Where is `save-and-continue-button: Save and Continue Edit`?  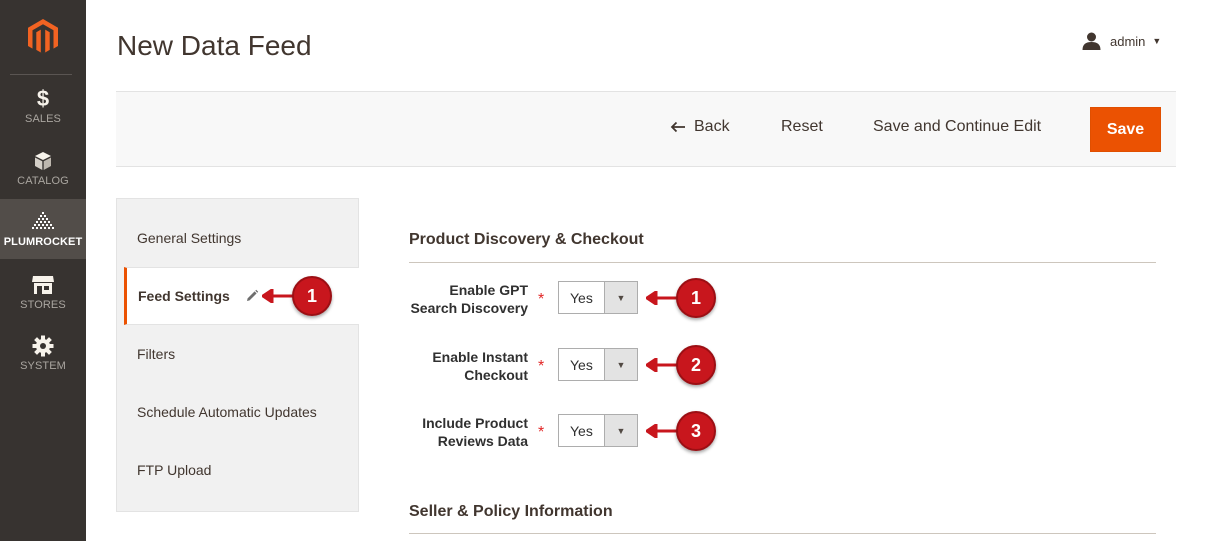
save-and-continue-button: Save and Continue Edit is located at coordinates (957, 127).